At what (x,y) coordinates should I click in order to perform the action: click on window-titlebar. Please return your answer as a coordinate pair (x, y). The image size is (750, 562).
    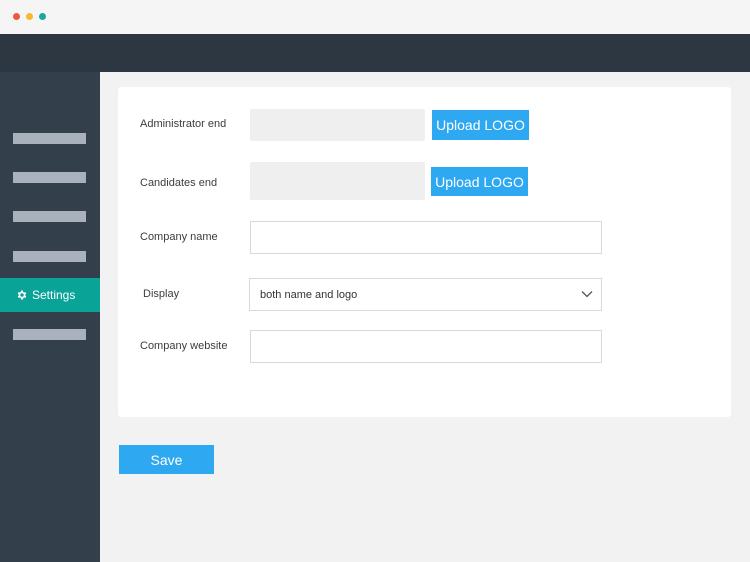
    Looking at the image, I should click on (375, 17).